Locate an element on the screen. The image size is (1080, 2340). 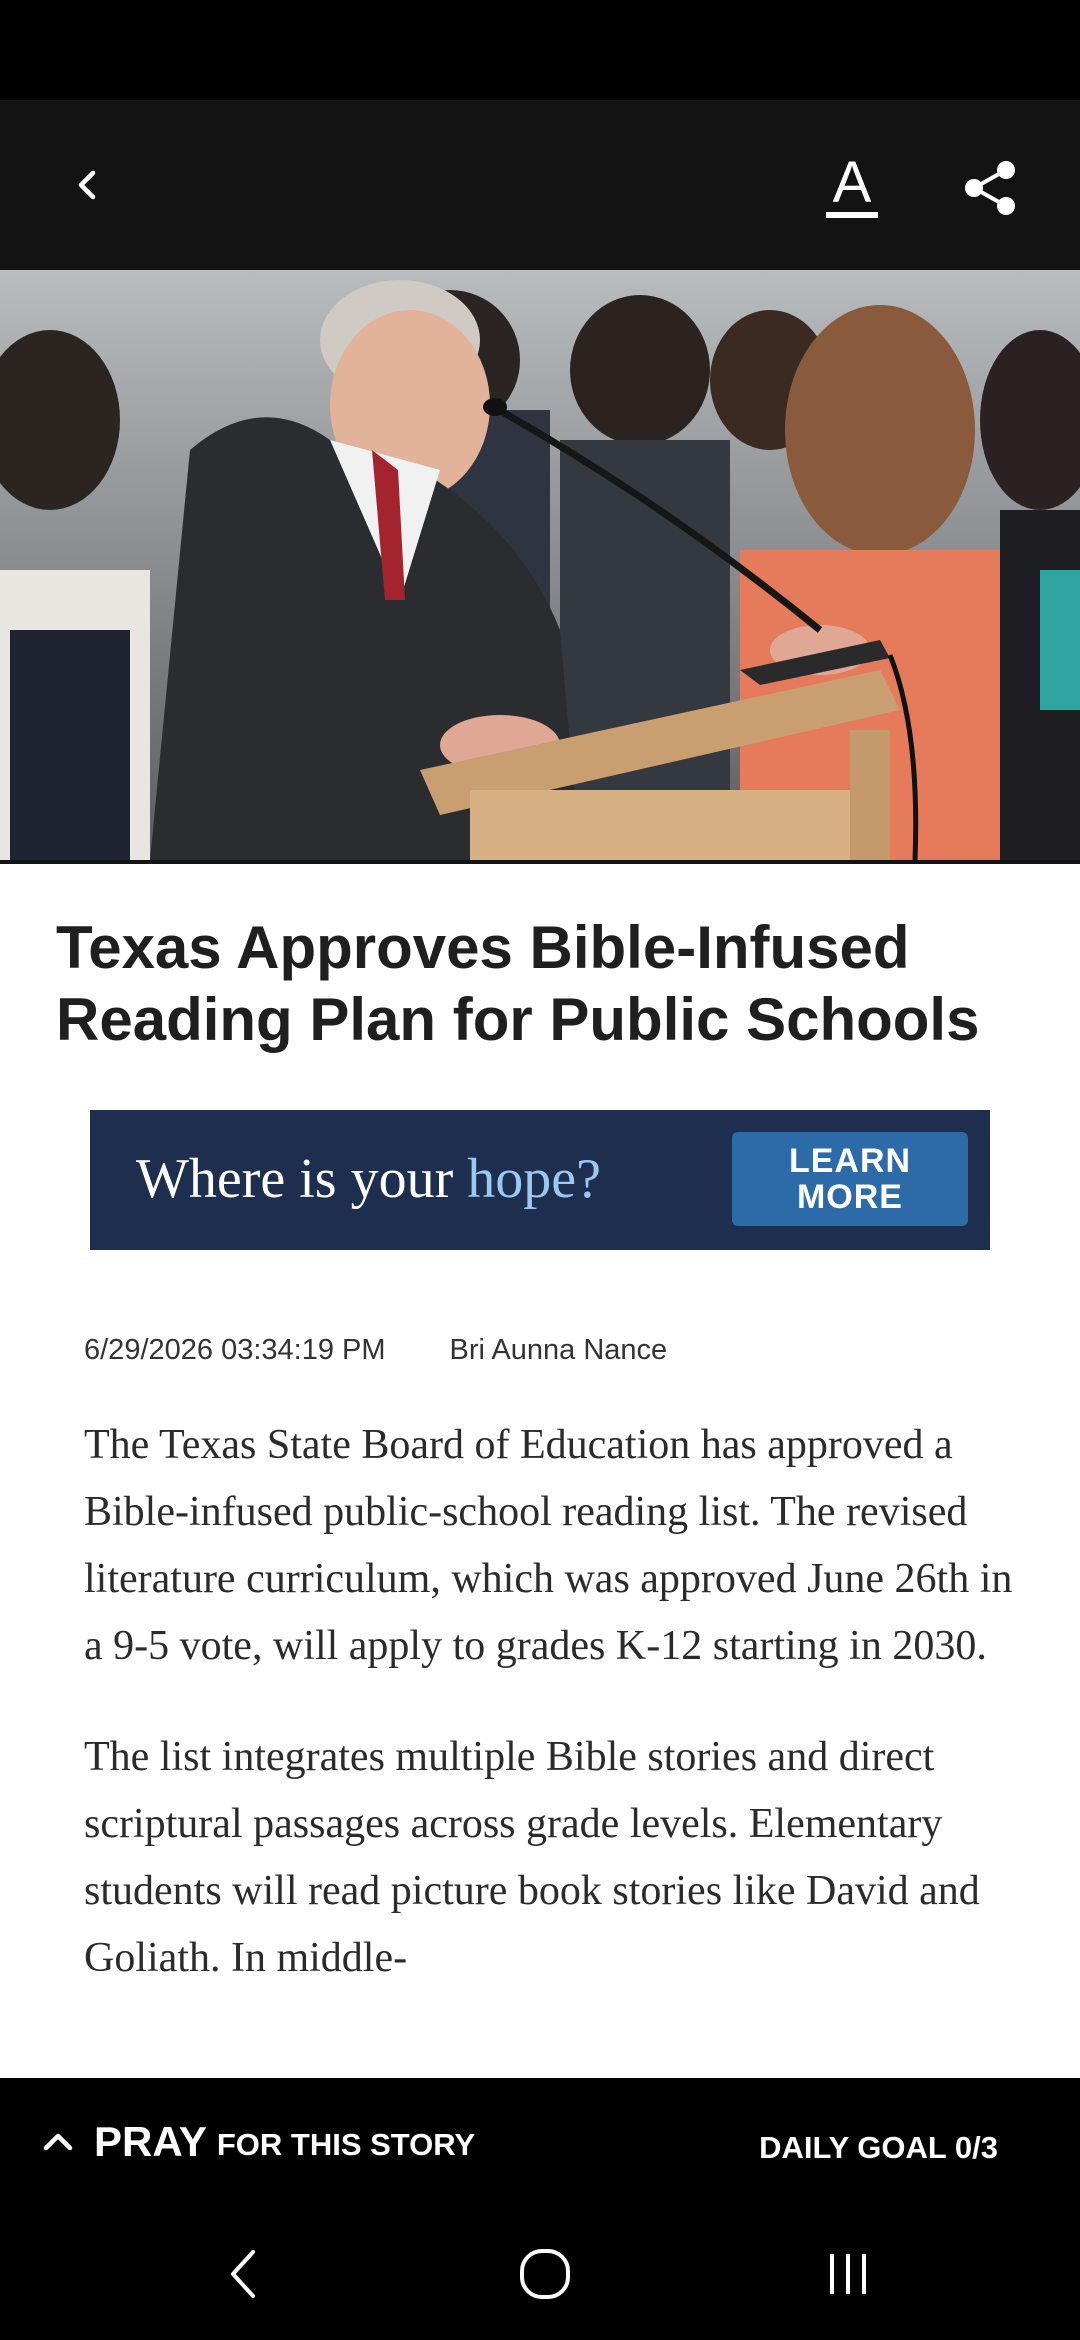
pray-bar: PRAY FOR THIS STORY DAILY GOAL 0/3 is located at coordinates (540, 2141).